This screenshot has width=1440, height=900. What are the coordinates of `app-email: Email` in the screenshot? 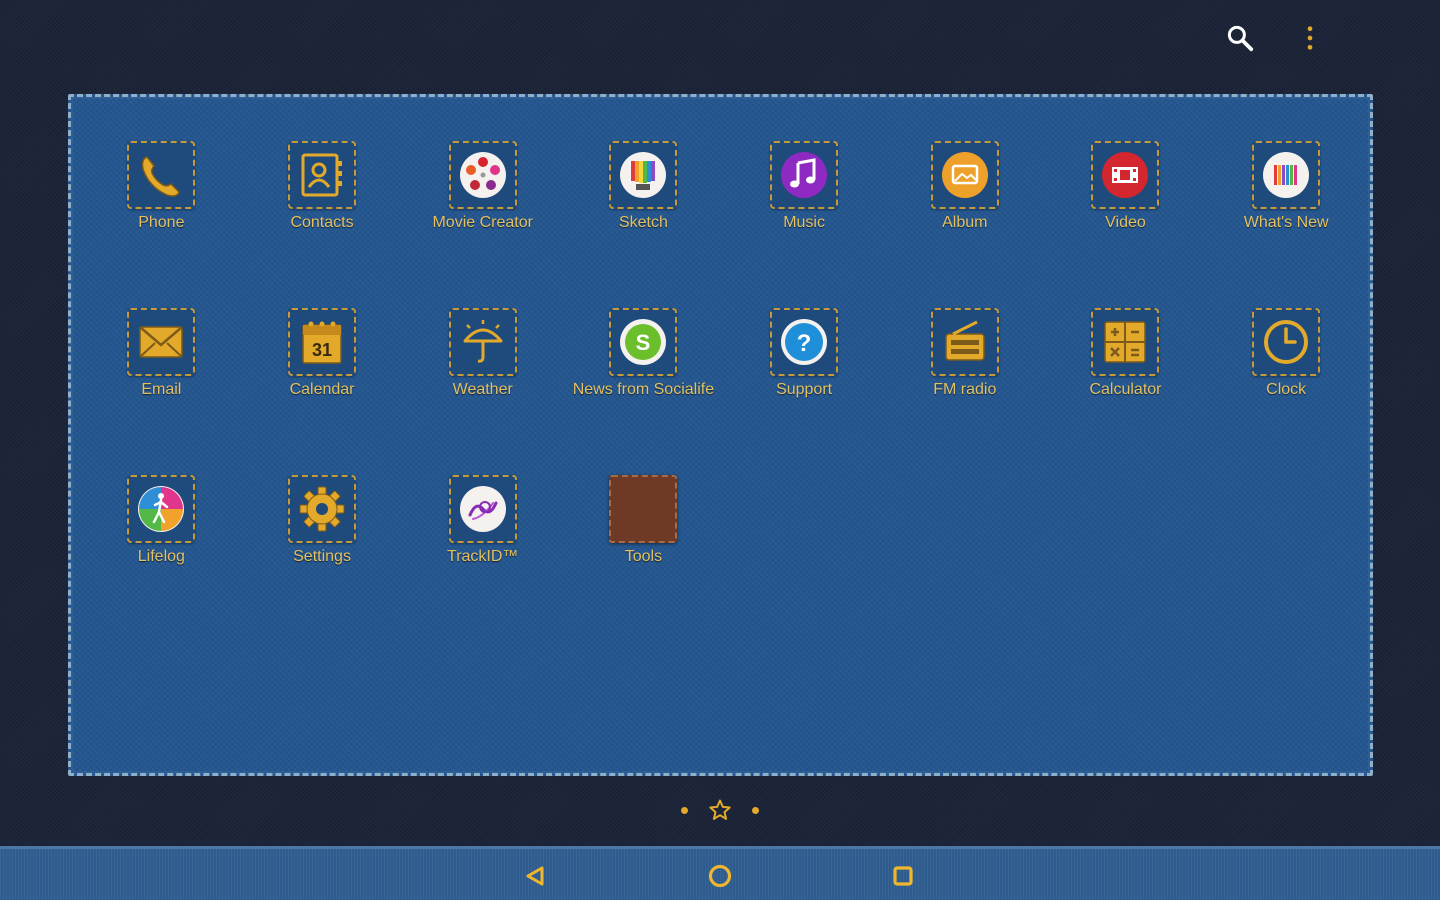 It's located at (161, 391).